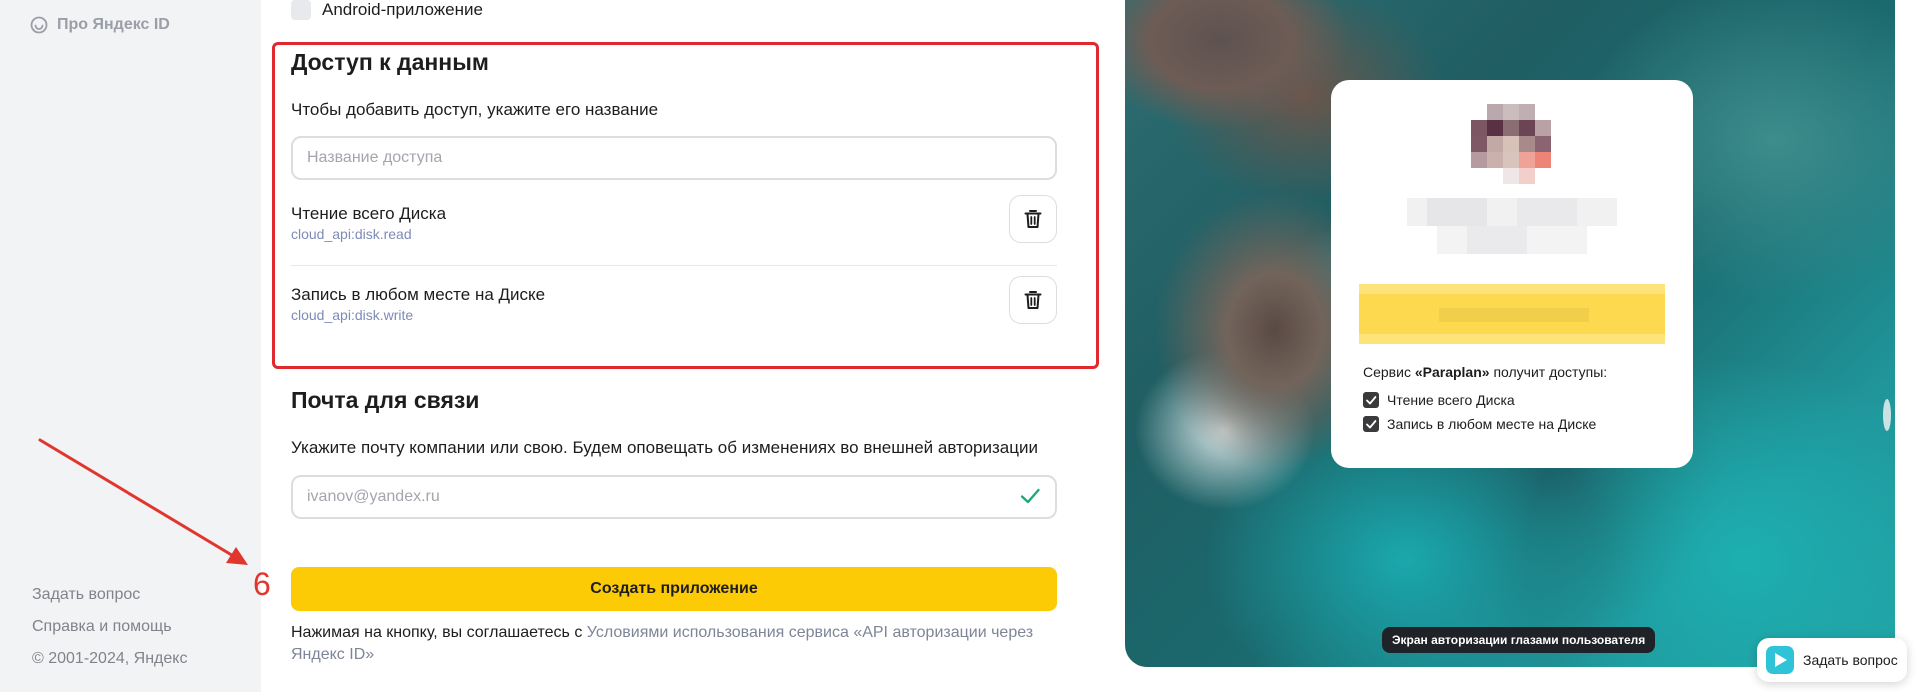  Describe the element at coordinates (1451, 400) in the screenshot. I see `permission-label: Чтение всего Диска` at that location.